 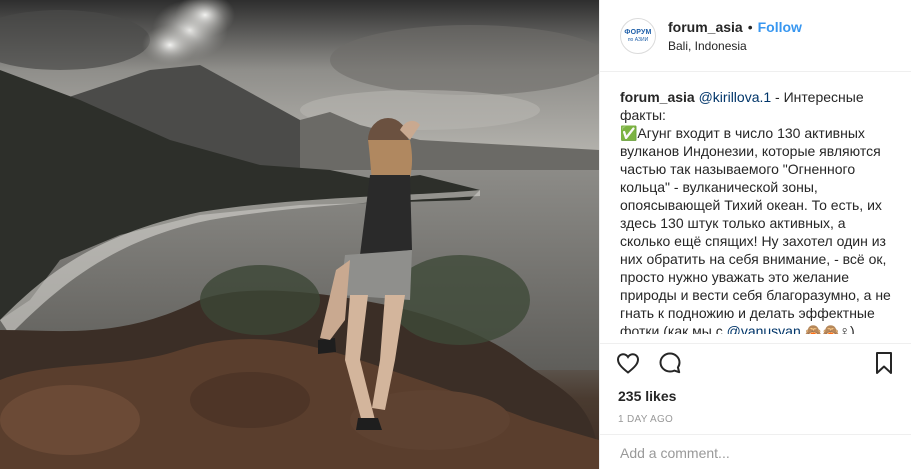 What do you see at coordinates (735, 46) in the screenshot?
I see `location-link: Bali, Indonesia` at bounding box center [735, 46].